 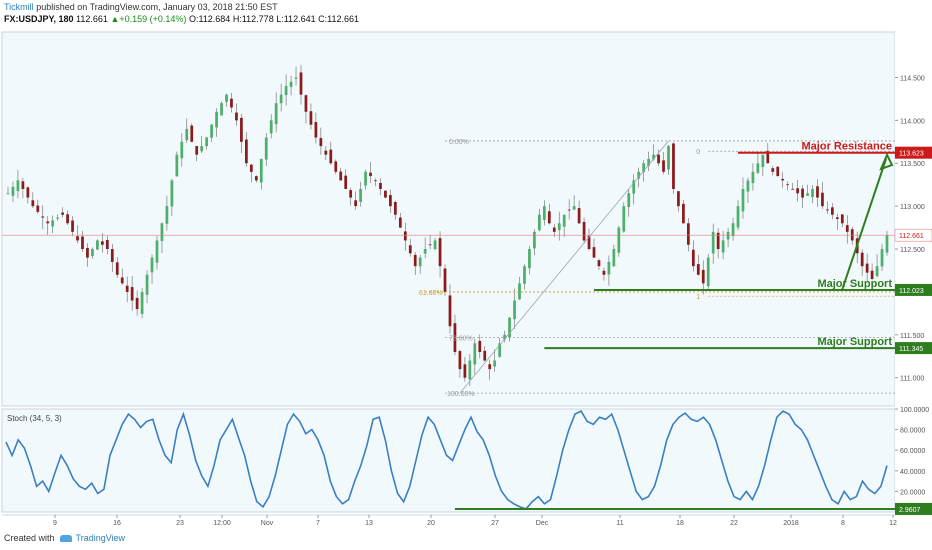 I want to click on created-with-text: Created with, so click(x=29, y=538).